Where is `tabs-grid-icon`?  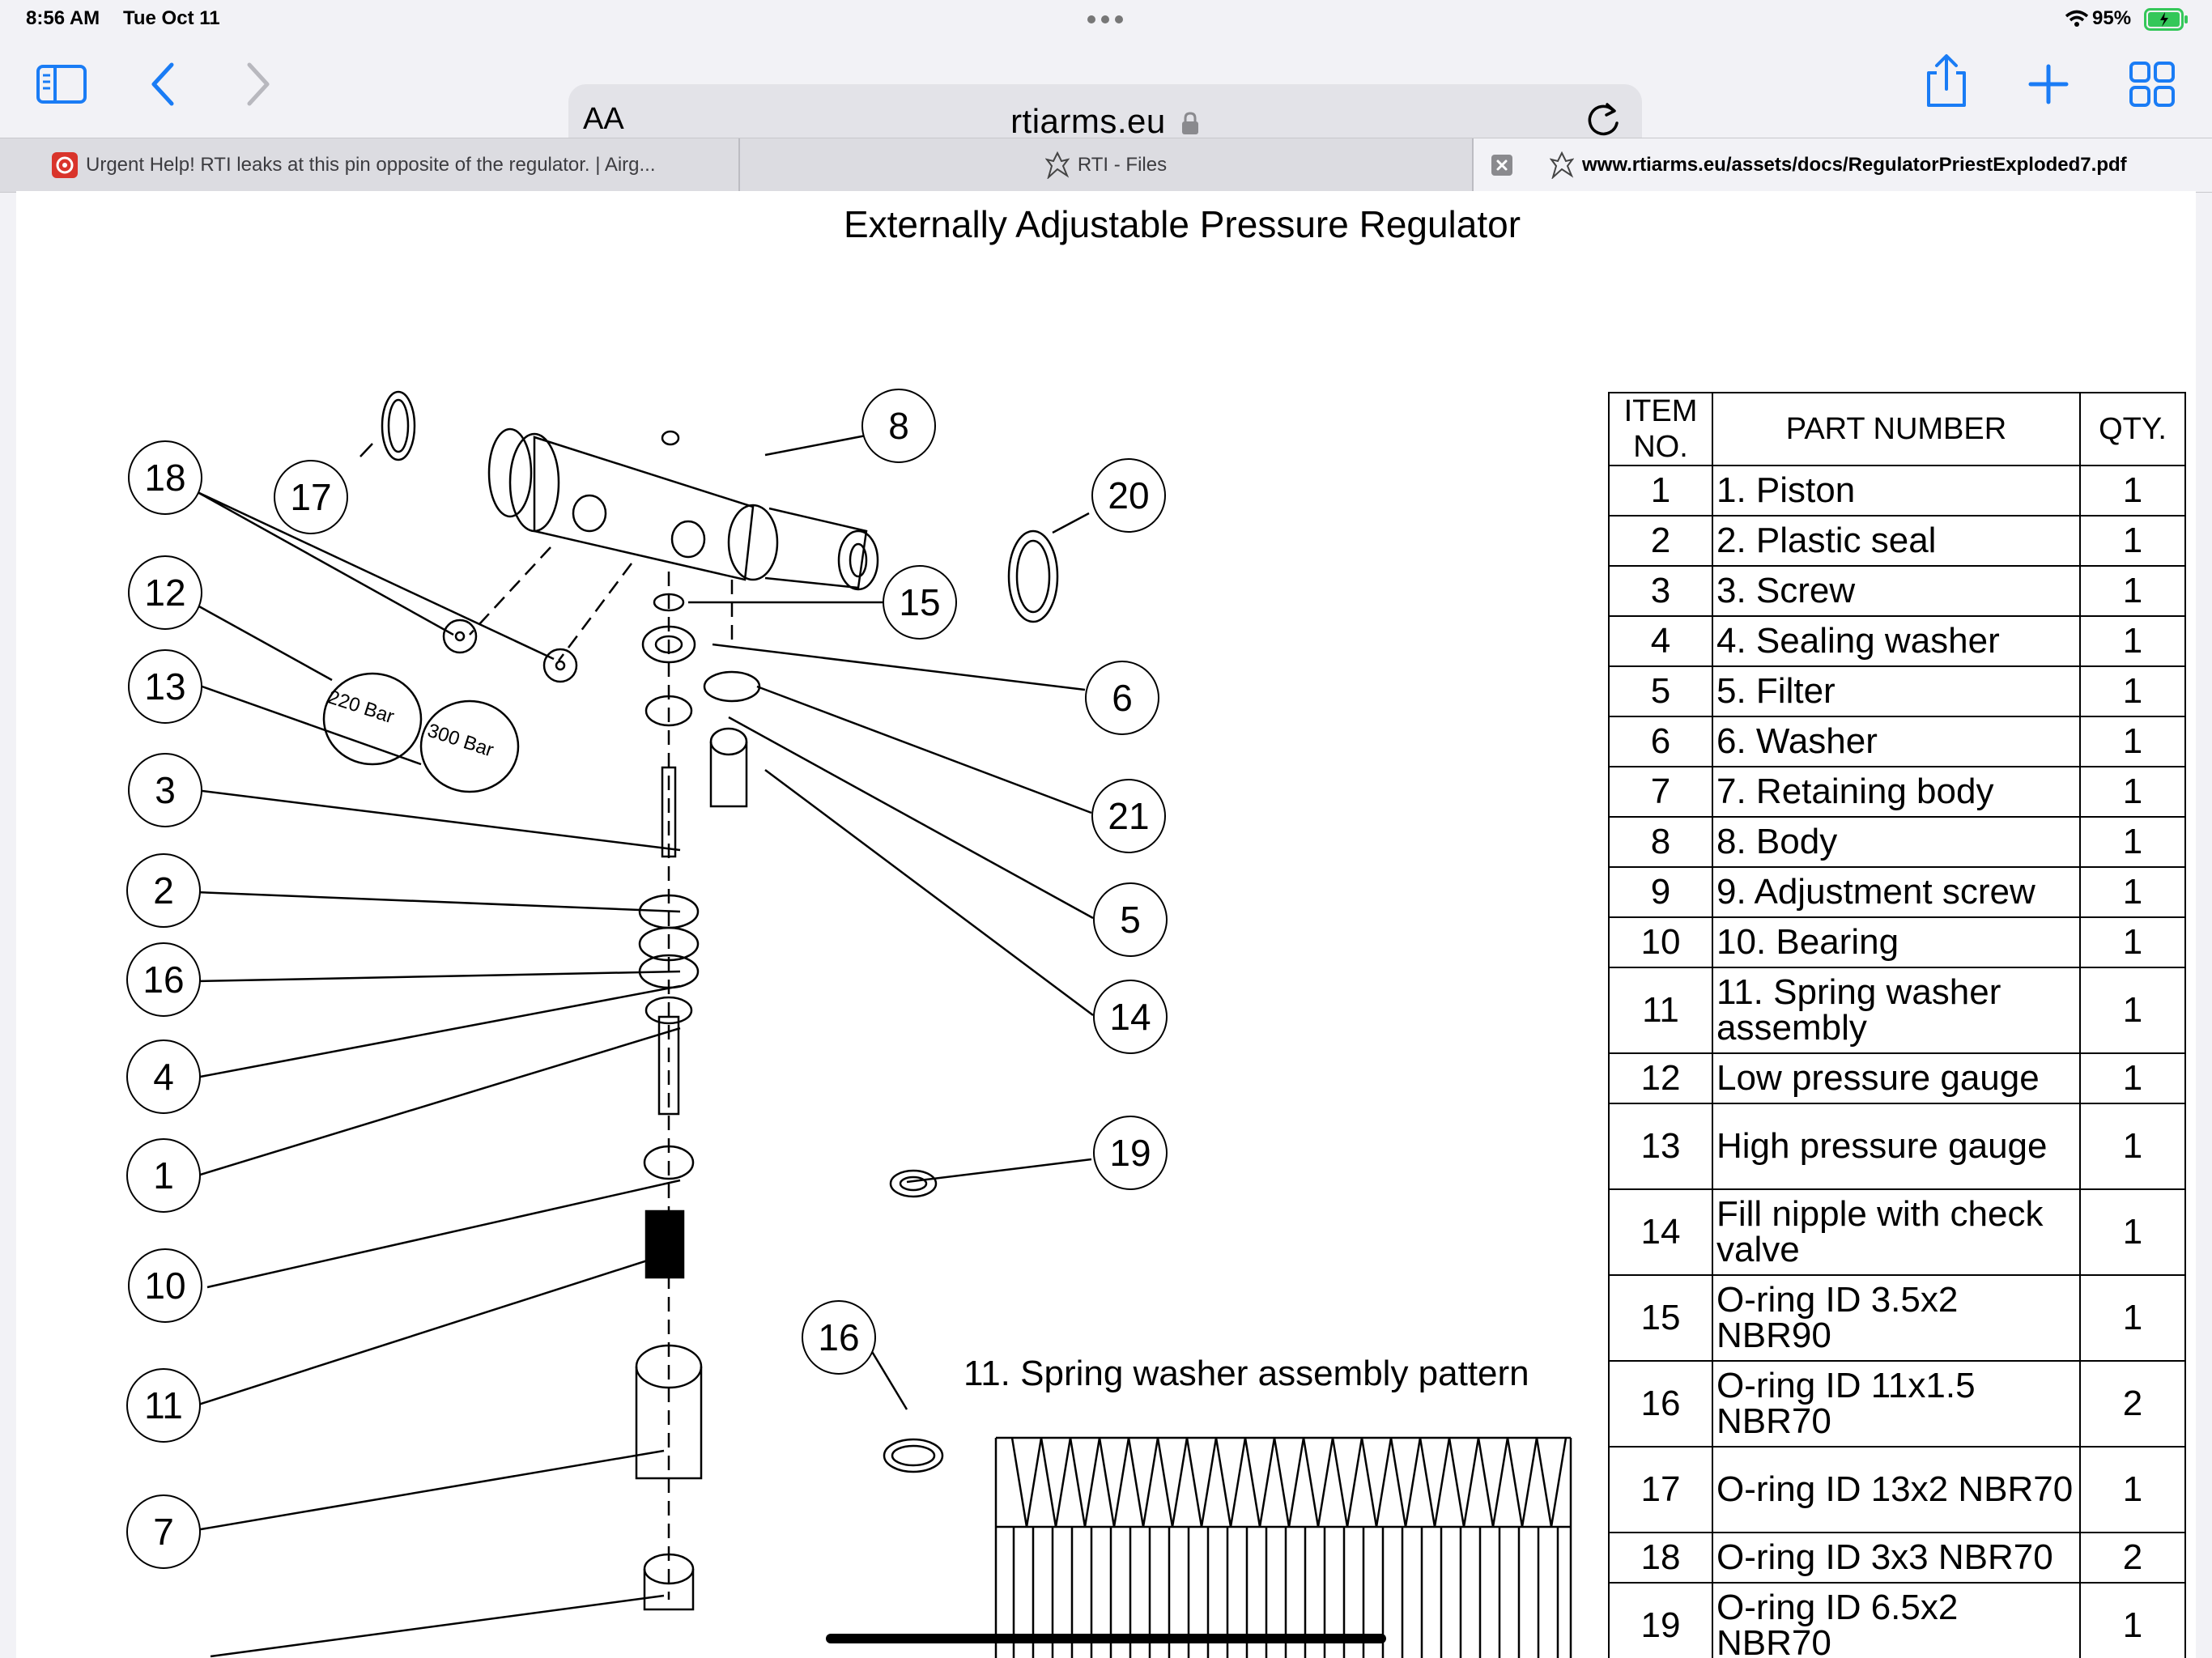 tabs-grid-icon is located at coordinates (2152, 84).